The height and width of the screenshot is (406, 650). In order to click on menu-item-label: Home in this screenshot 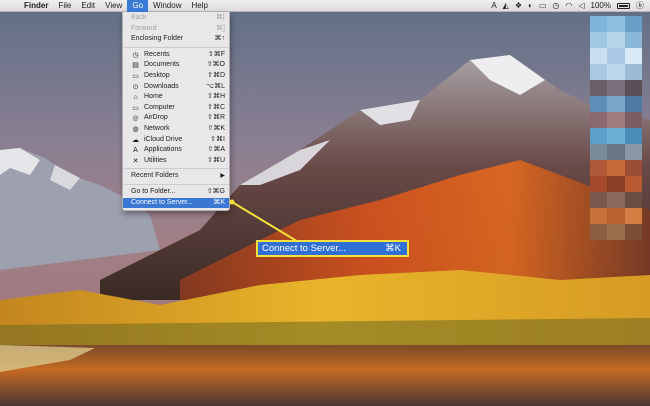, I will do `click(153, 97)`.